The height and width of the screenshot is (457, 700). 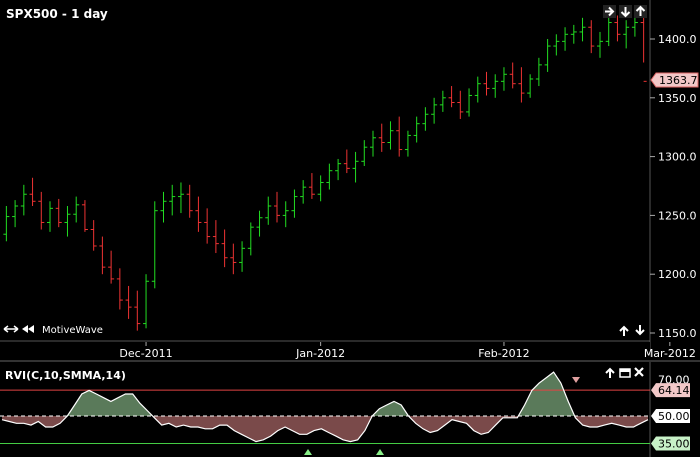 I want to click on price-tick-label: 1150.0, so click(x=677, y=333).